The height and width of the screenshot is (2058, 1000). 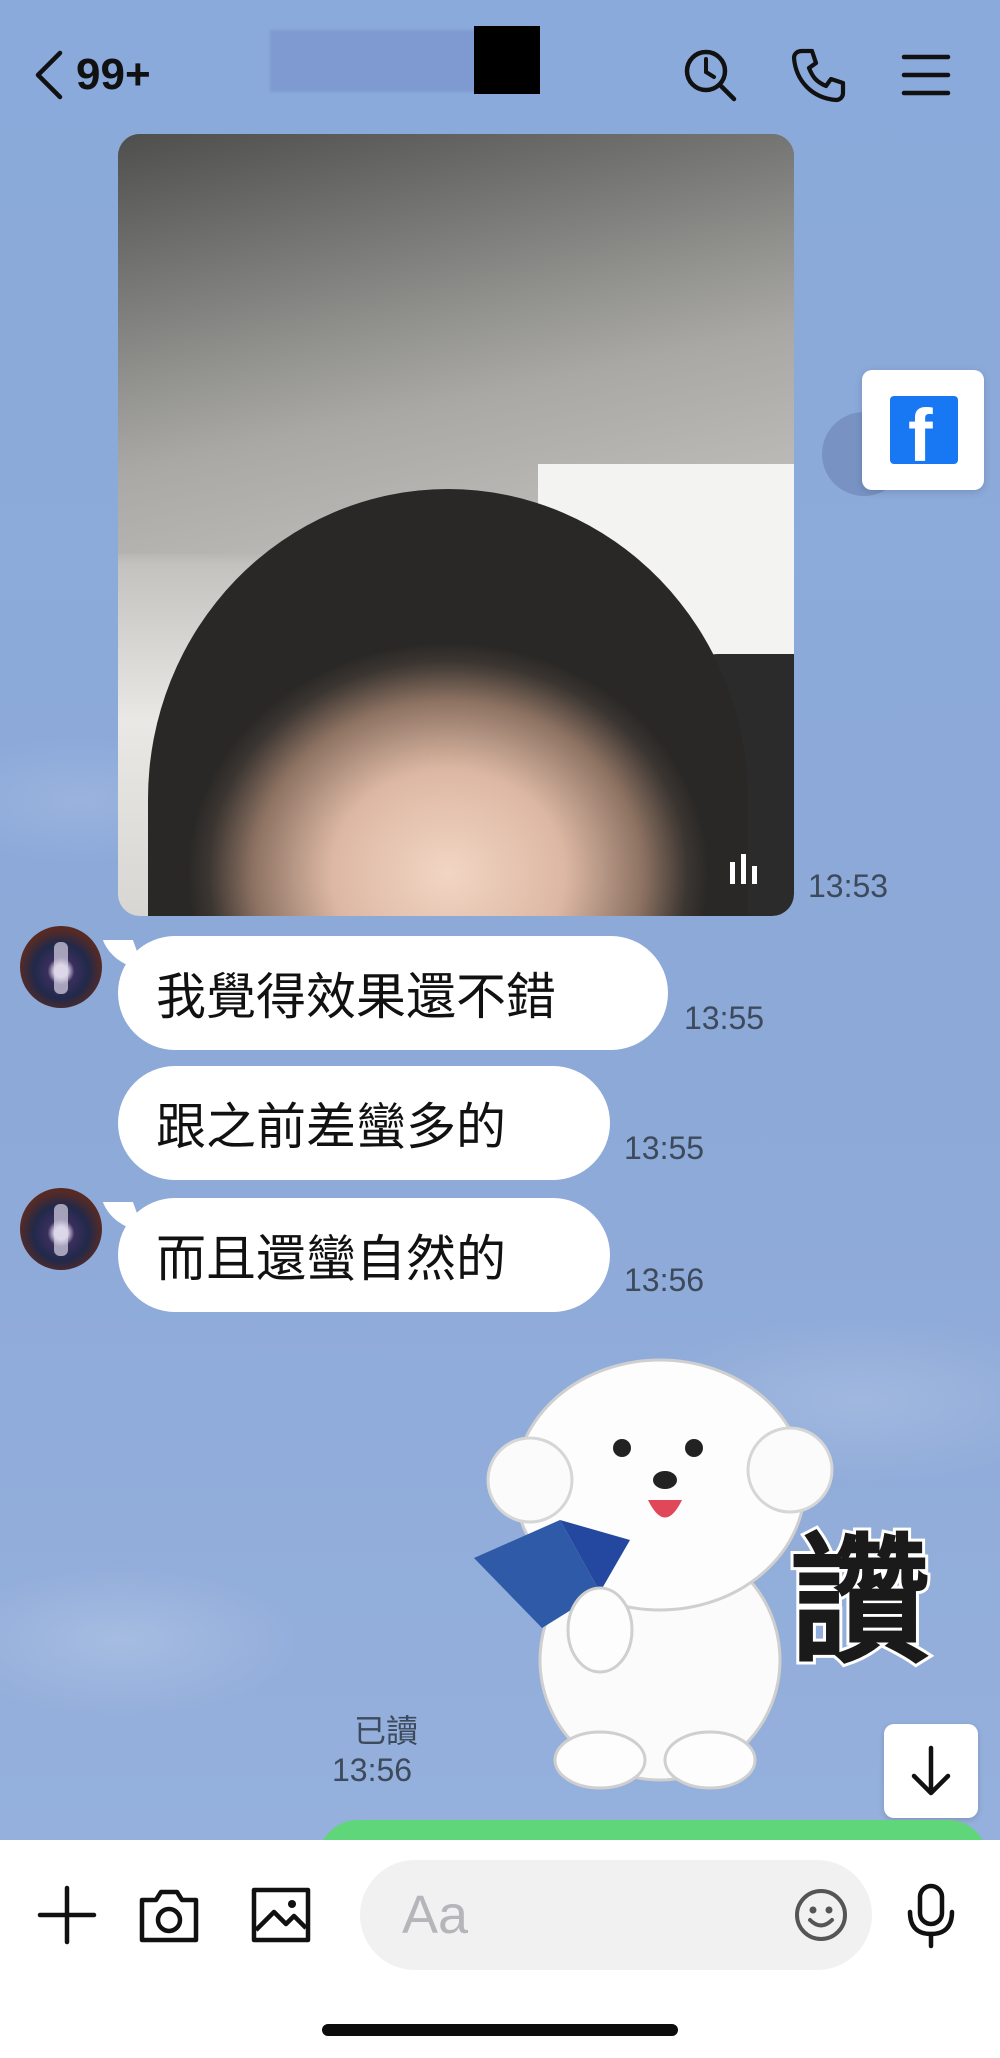 I want to click on search-icon, so click(x=710, y=75).